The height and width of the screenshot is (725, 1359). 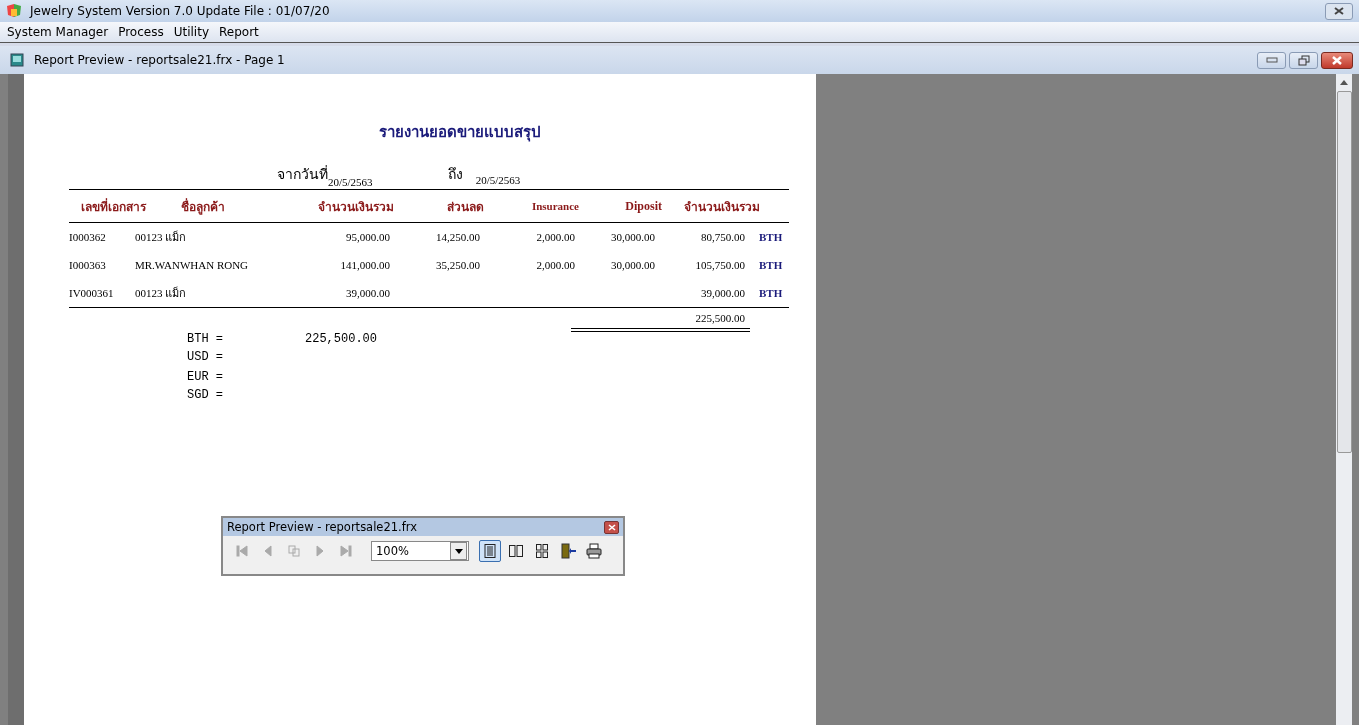 What do you see at coordinates (88, 237) in the screenshot?
I see `table-cell-text: I000362` at bounding box center [88, 237].